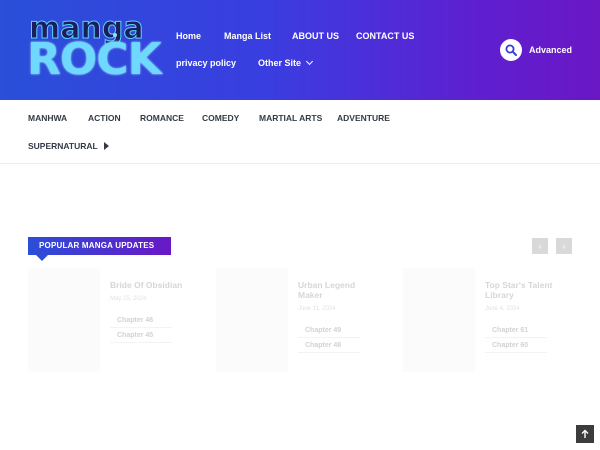 This screenshot has width=600, height=450. I want to click on genre-supernatural: SUPERNATURAL, so click(68, 146).